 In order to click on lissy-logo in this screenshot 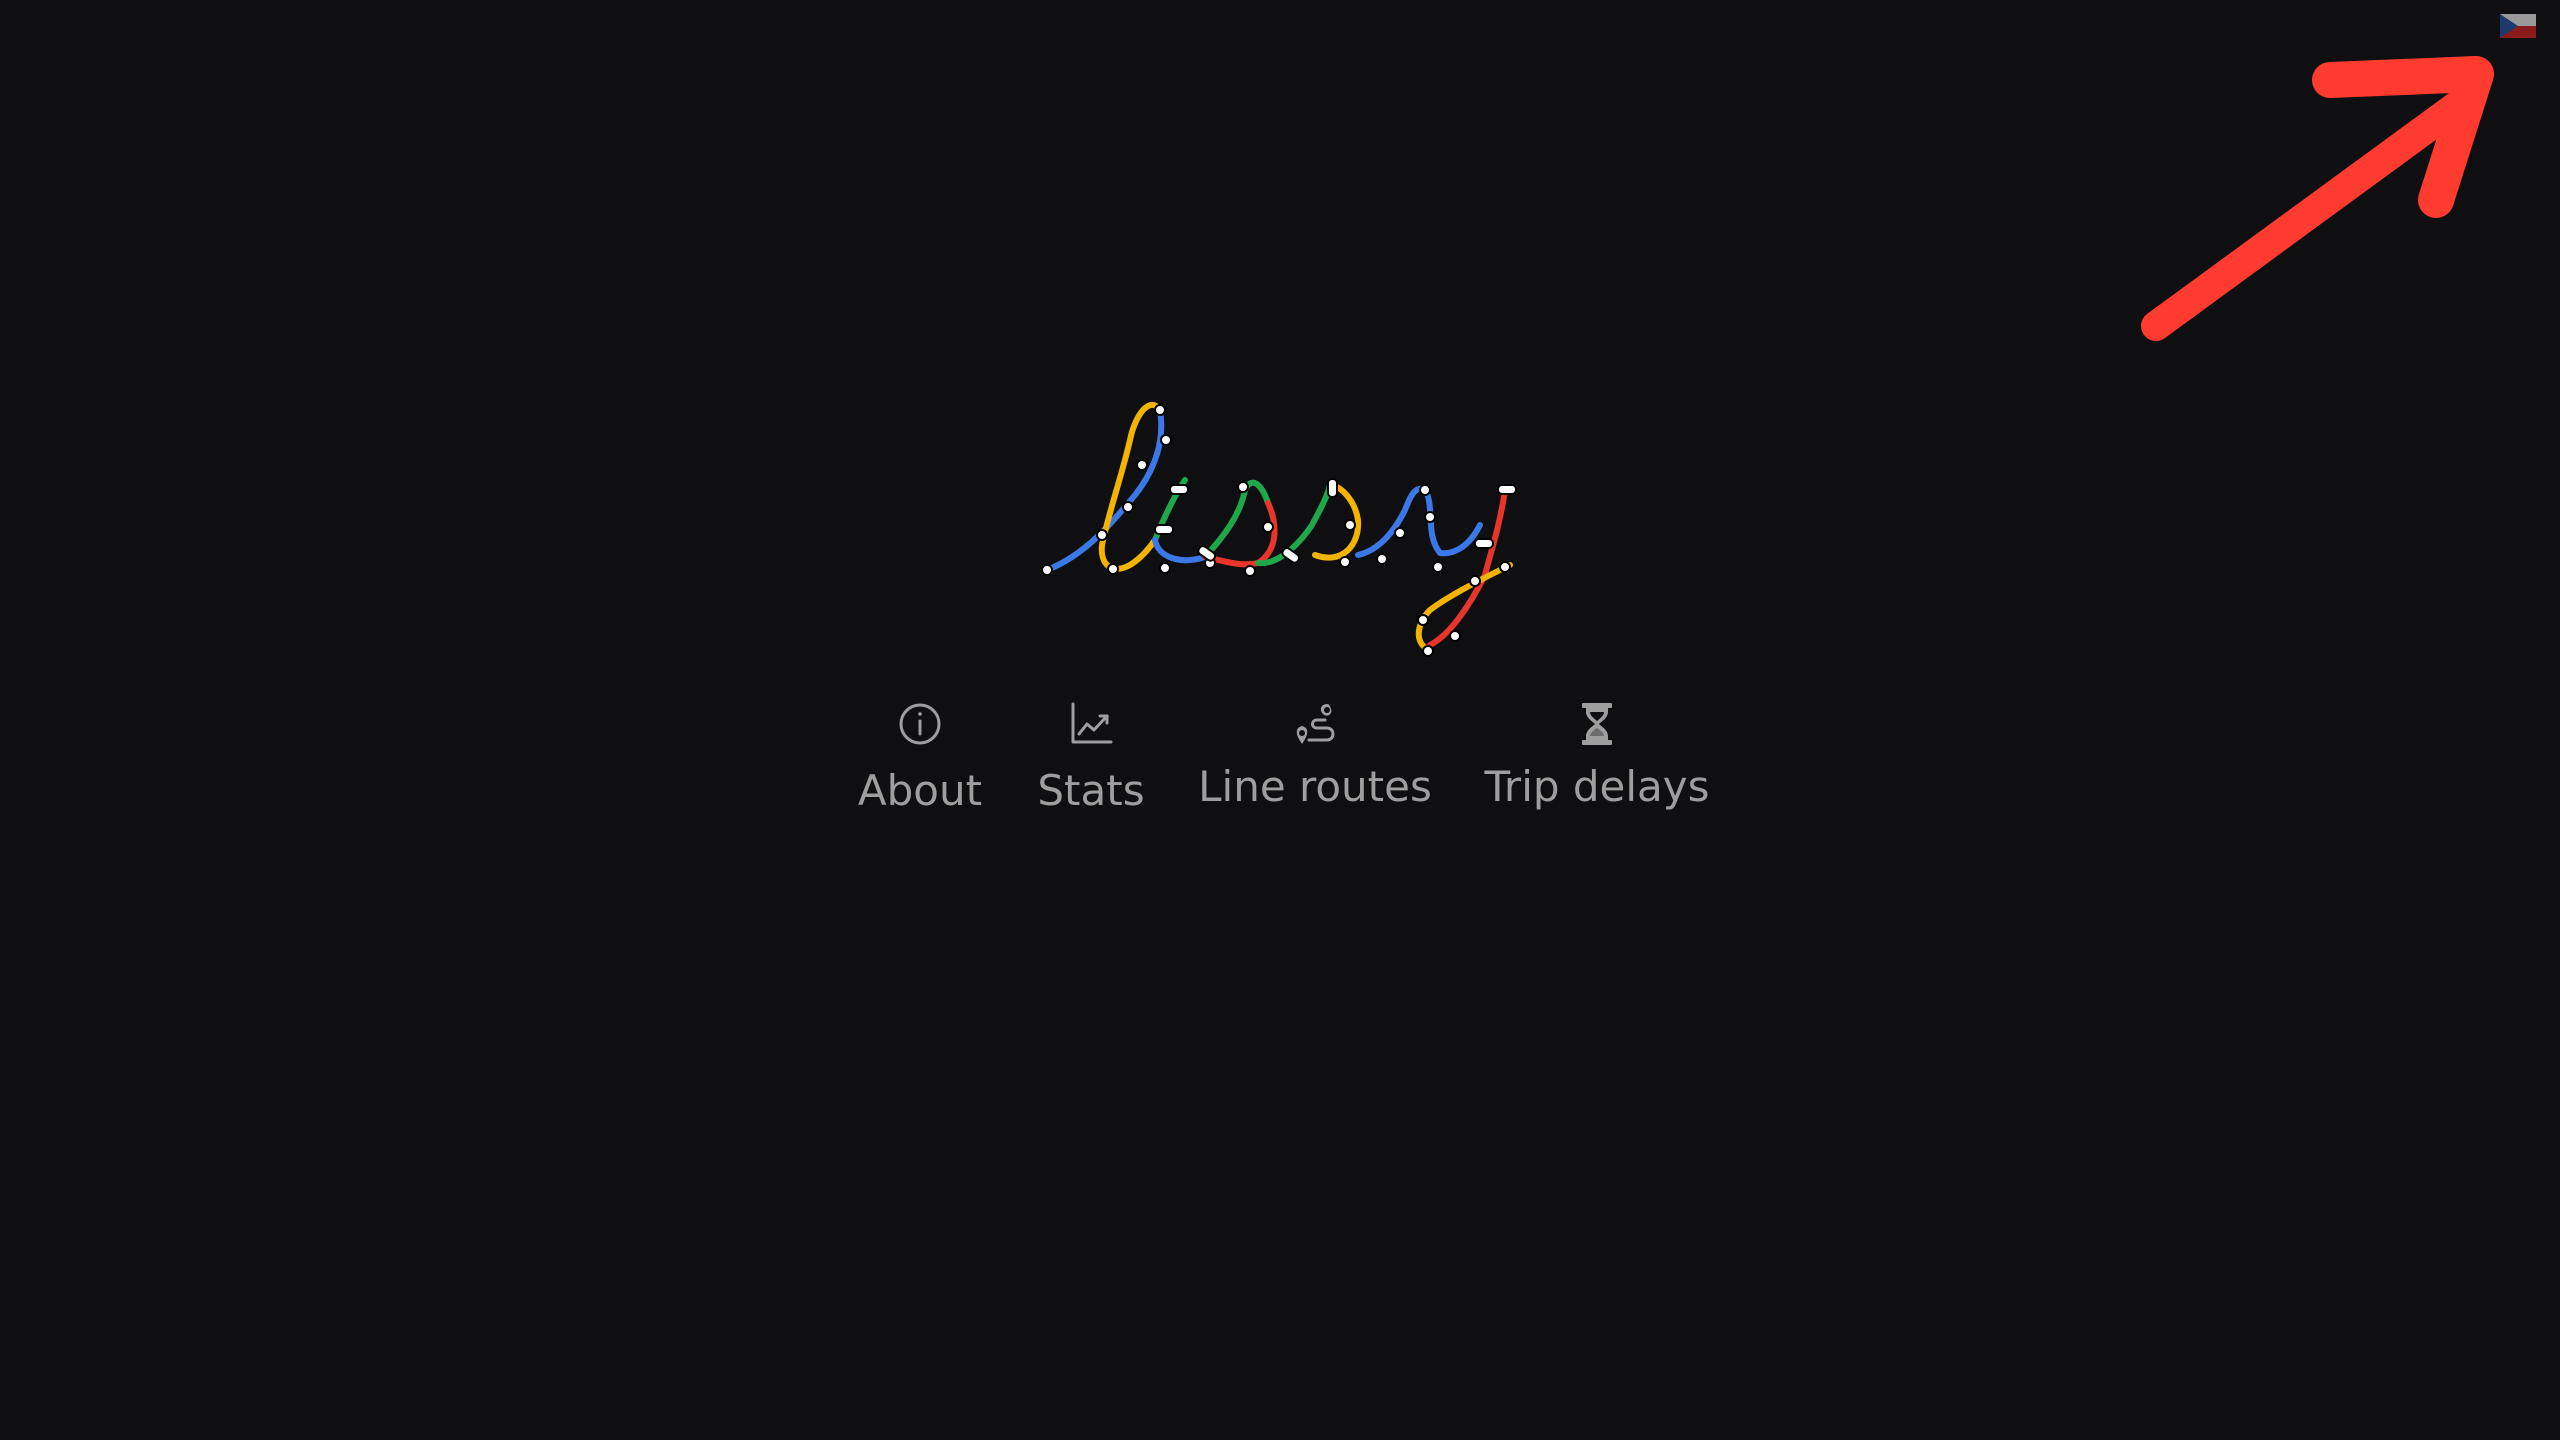, I will do `click(1280, 525)`.